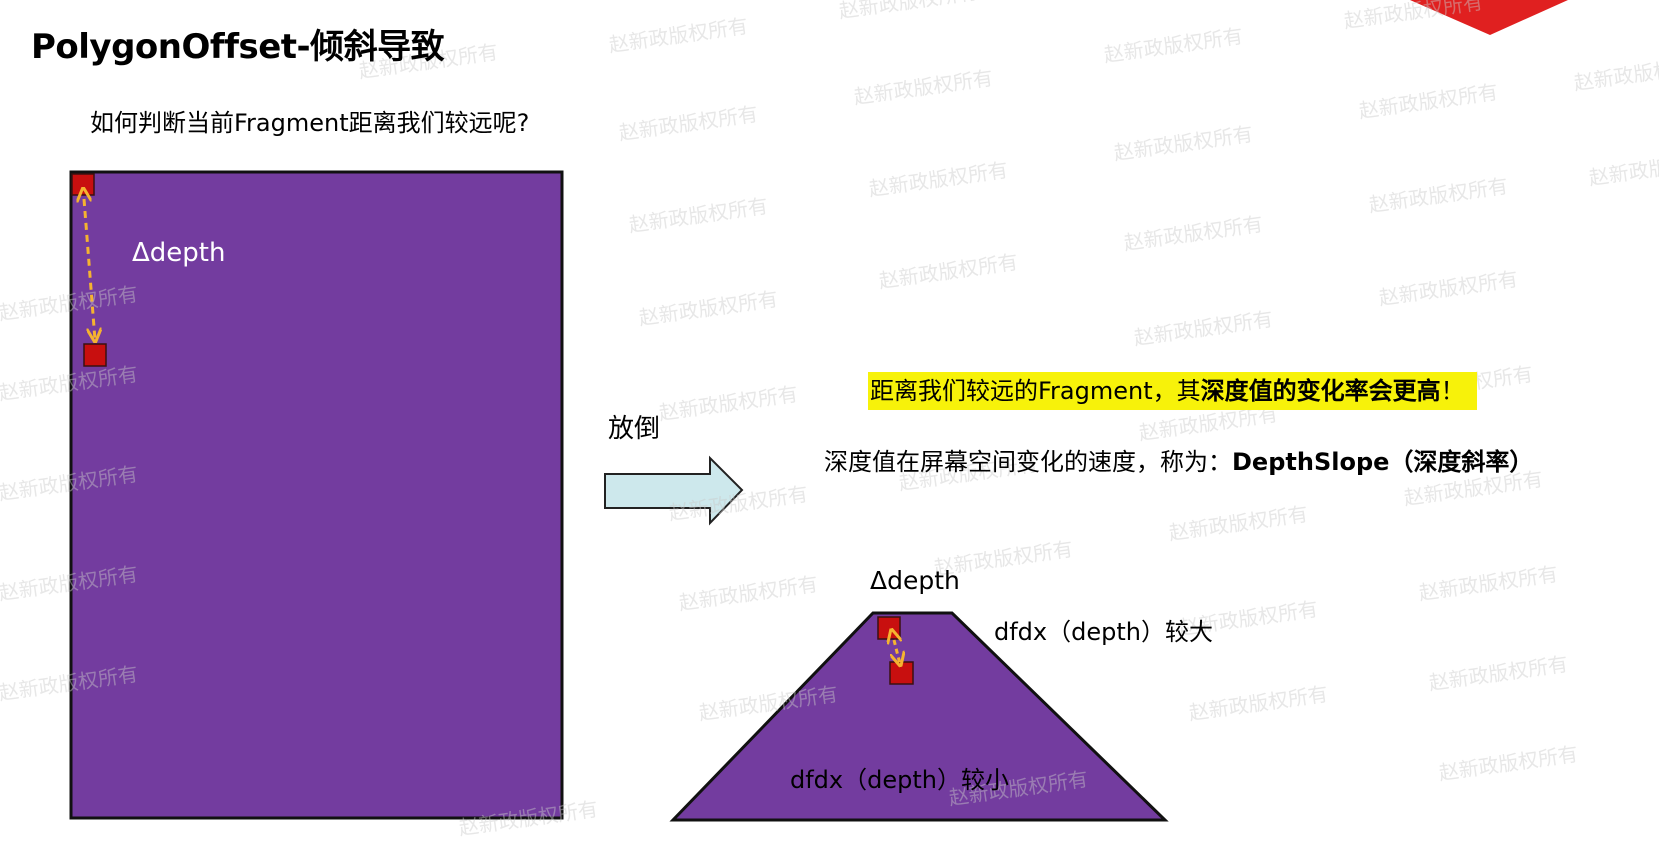 Image resolution: width=1659 pixels, height=859 pixels. I want to click on trap-marker-bottom, so click(901, 673).